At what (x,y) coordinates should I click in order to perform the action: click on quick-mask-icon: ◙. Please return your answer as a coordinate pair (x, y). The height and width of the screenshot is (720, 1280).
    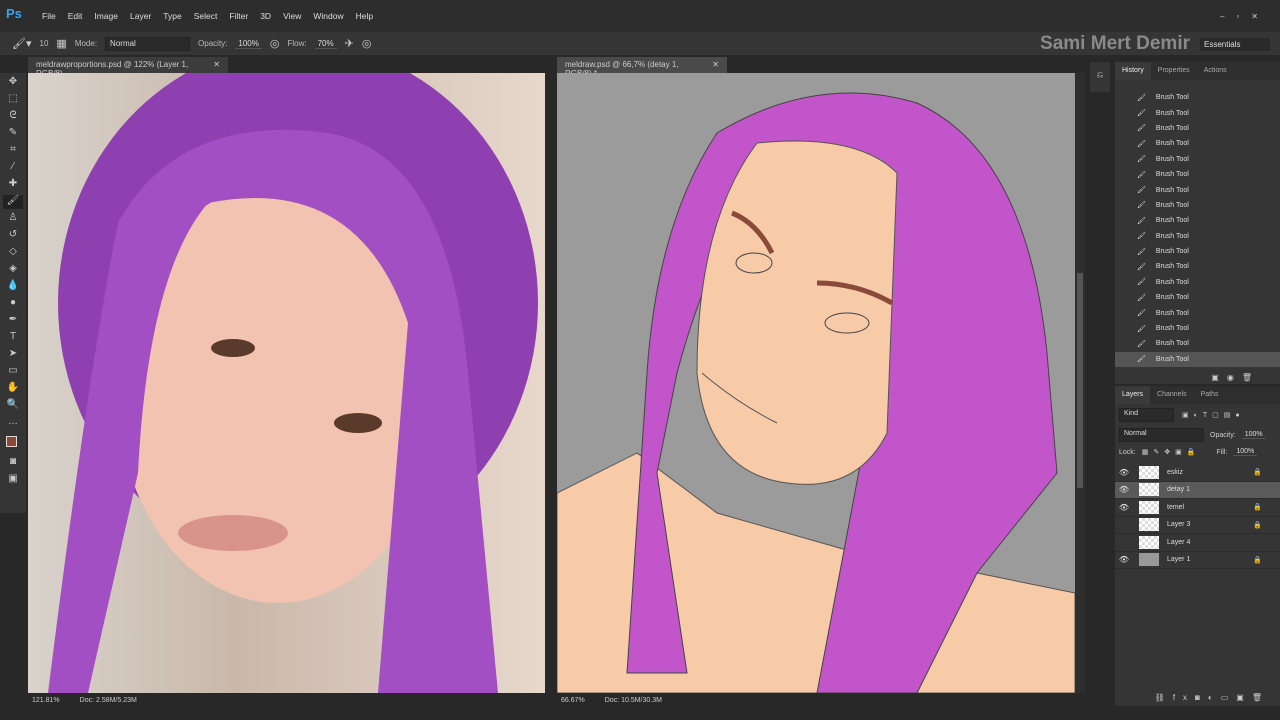
    Looking at the image, I should click on (13, 463).